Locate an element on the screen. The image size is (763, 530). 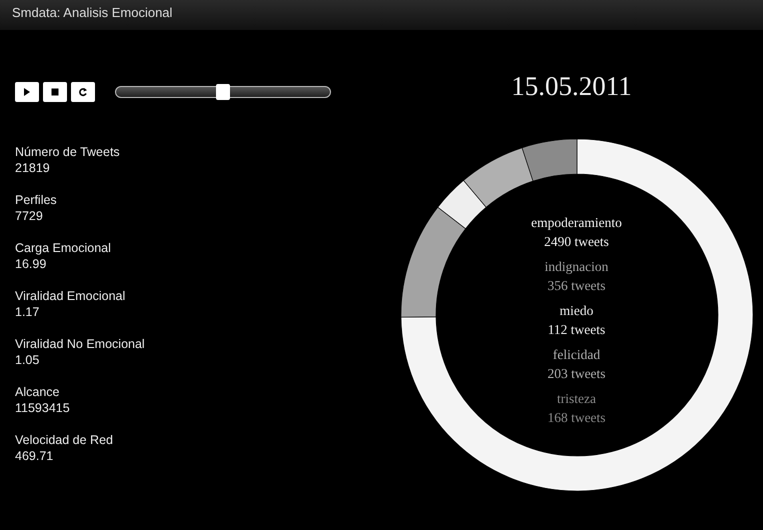
stat-label: Viralidad No Emocional is located at coordinates (80, 344).